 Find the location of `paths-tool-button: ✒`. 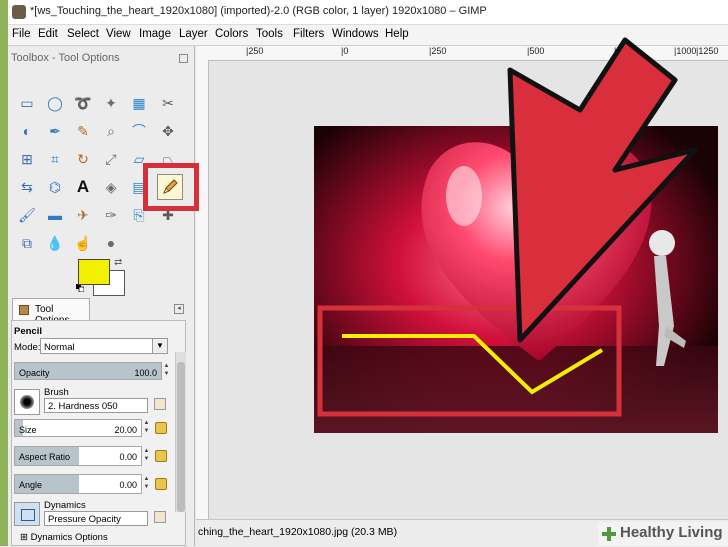

paths-tool-button: ✒ is located at coordinates (55, 131).